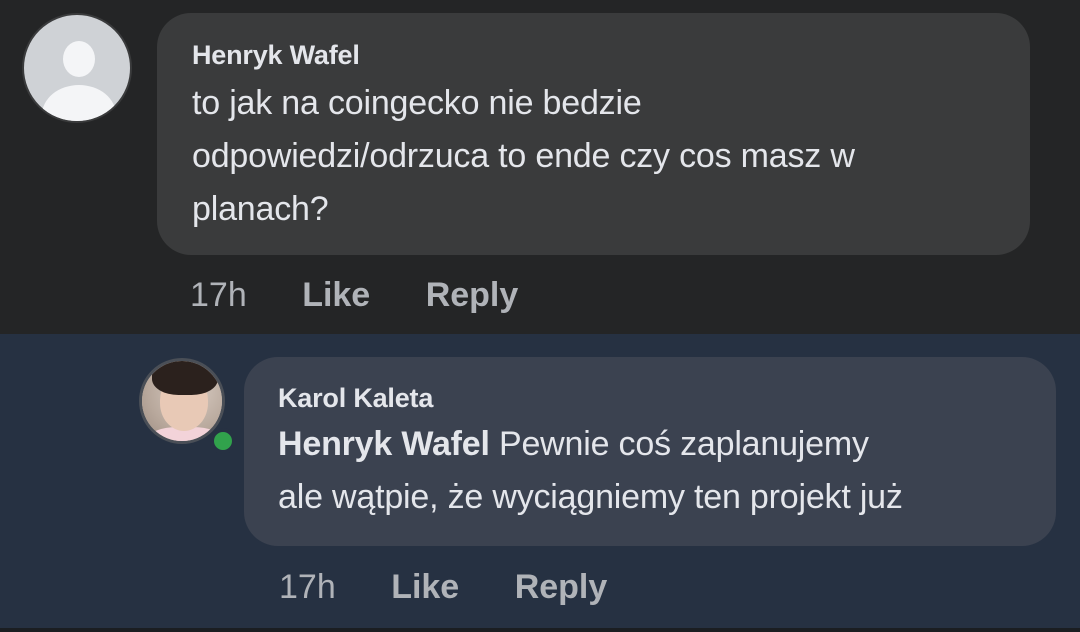 This screenshot has width=1080, height=632. What do you see at coordinates (472, 295) in the screenshot?
I see `reply-button: Reply` at bounding box center [472, 295].